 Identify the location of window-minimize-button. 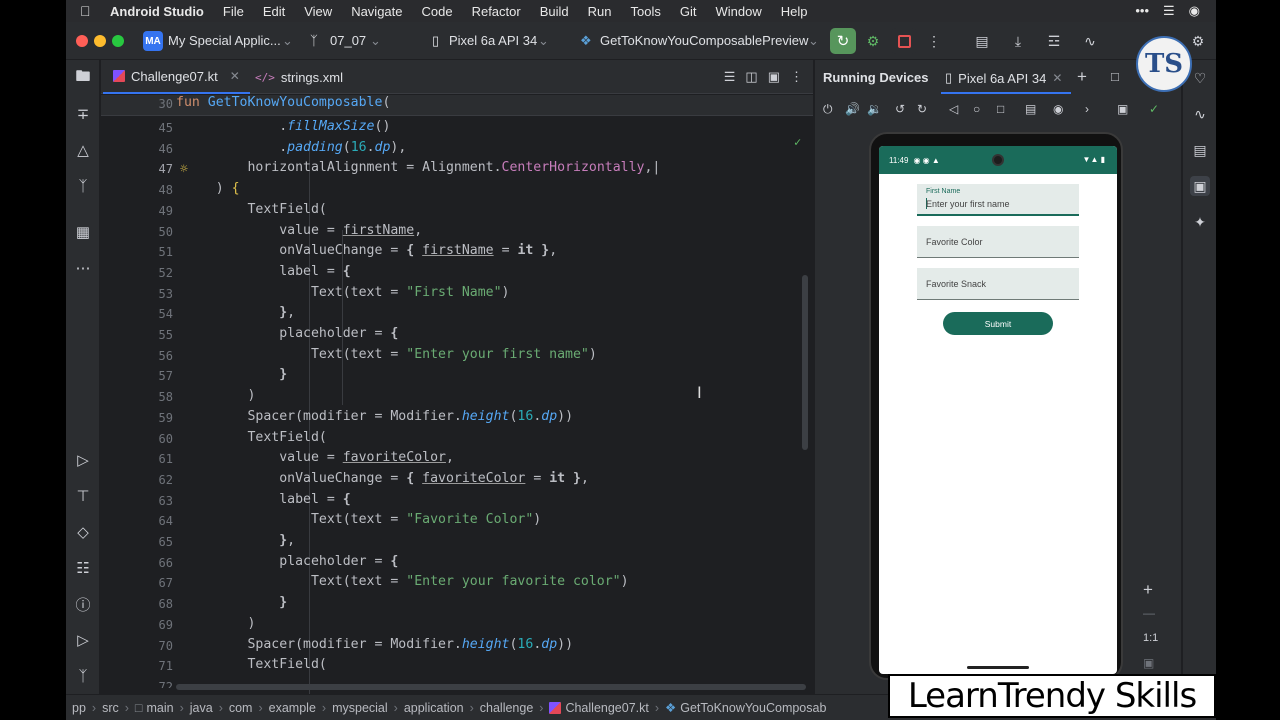
(100, 41).